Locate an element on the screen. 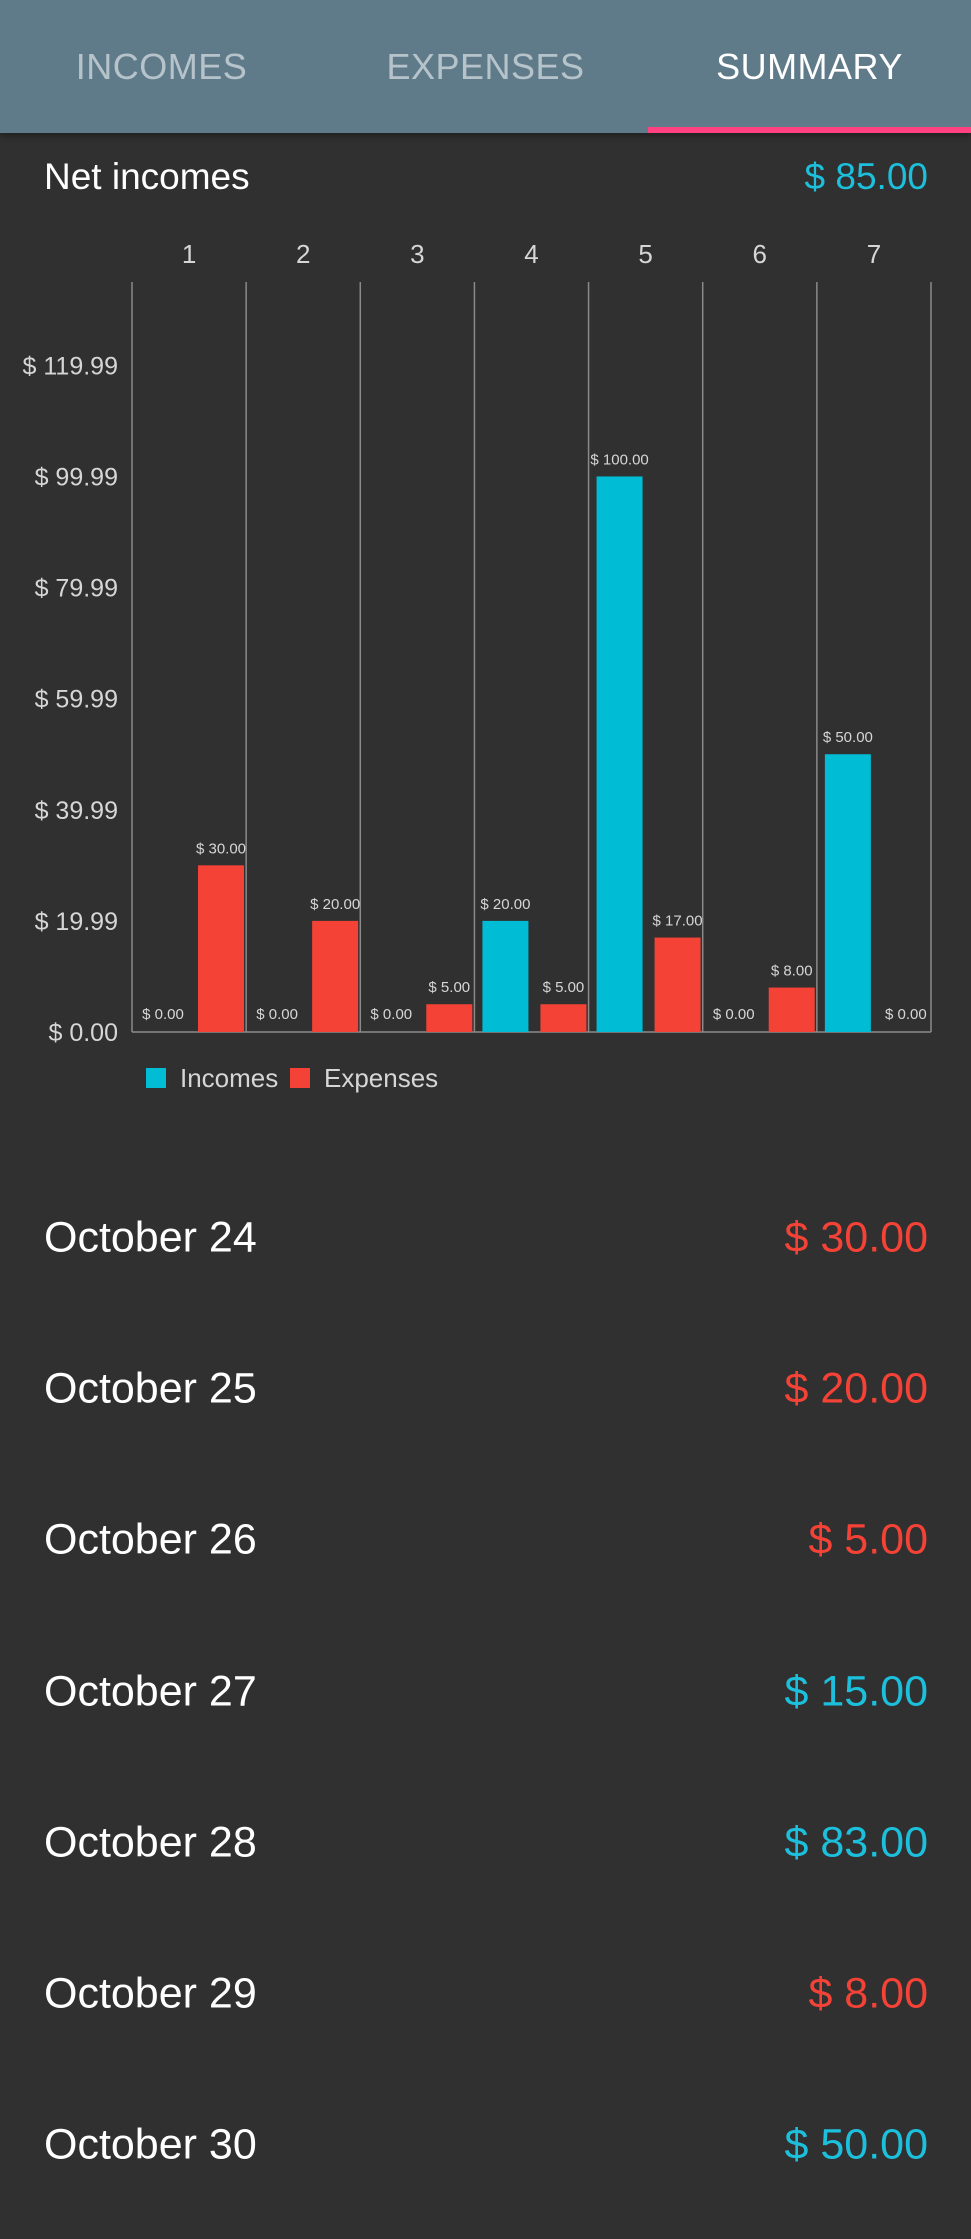 Image resolution: width=971 pixels, height=2239 pixels. y-tick-label: $ 39.99 is located at coordinates (76, 811).